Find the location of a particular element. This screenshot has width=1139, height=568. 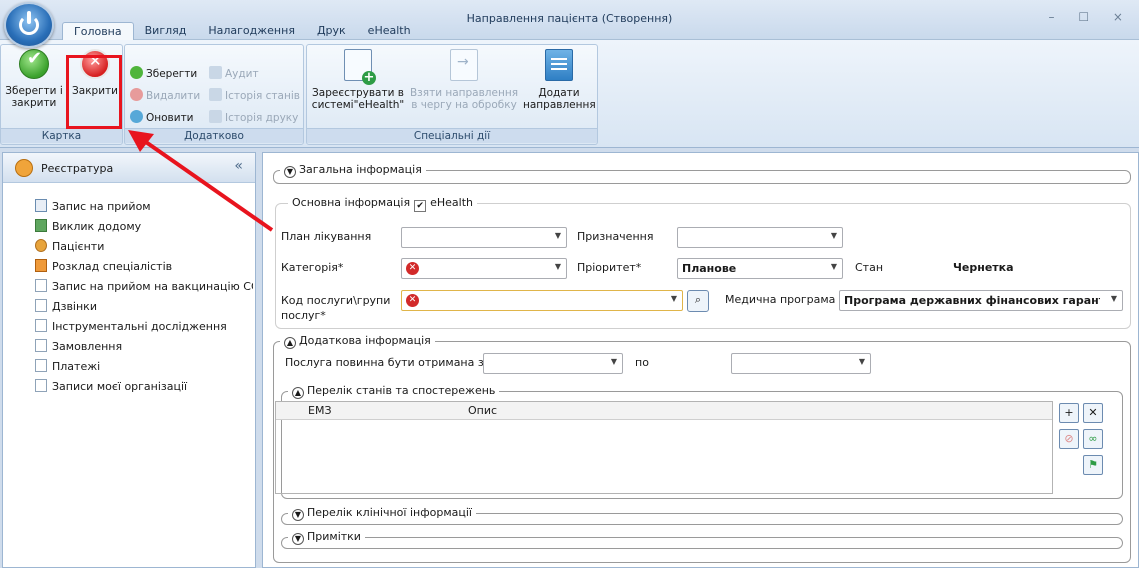

nav-item-calls: Дзвінки is located at coordinates (144, 307).